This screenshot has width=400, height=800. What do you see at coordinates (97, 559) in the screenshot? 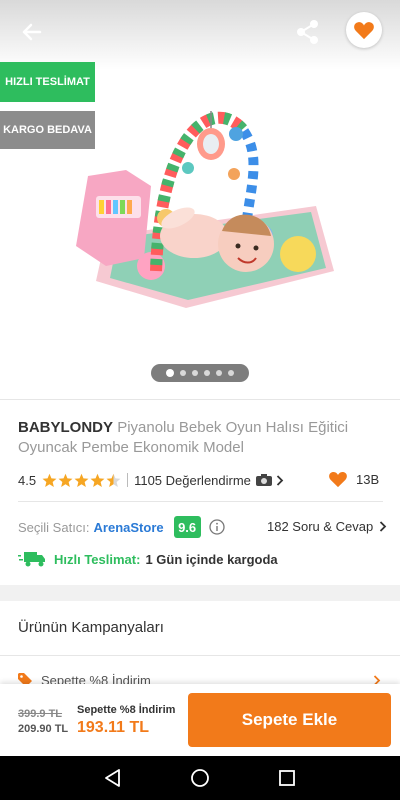
I see `shipping-label: Hızlı Teslimat:` at bounding box center [97, 559].